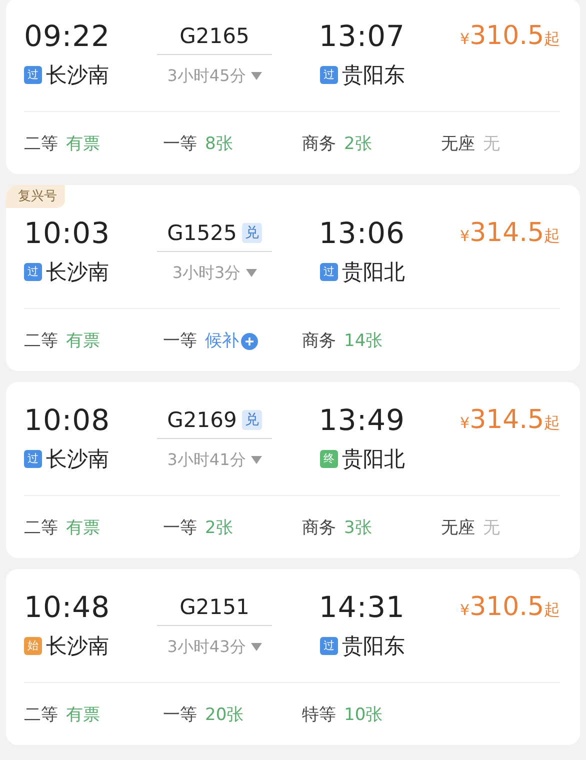 The width and height of the screenshot is (586, 760). What do you see at coordinates (202, 233) in the screenshot?
I see `train-number: G1525` at bounding box center [202, 233].